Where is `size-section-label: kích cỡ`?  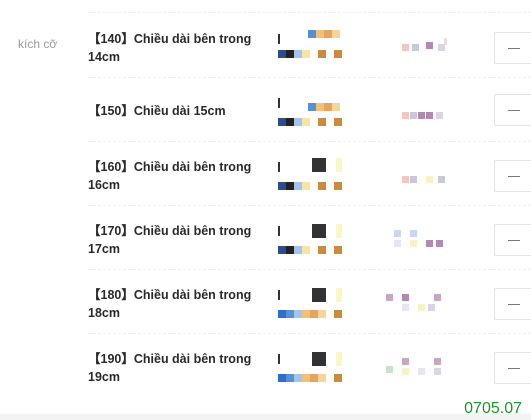
size-section-label: kích cỡ is located at coordinates (38, 44).